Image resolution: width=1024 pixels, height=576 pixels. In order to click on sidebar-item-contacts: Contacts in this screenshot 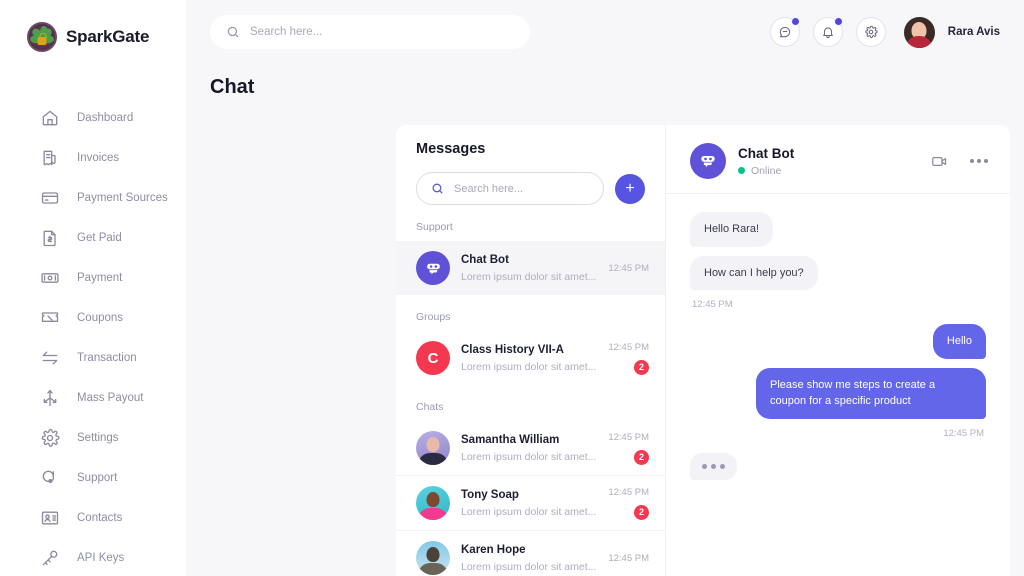, I will do `click(93, 518)`.